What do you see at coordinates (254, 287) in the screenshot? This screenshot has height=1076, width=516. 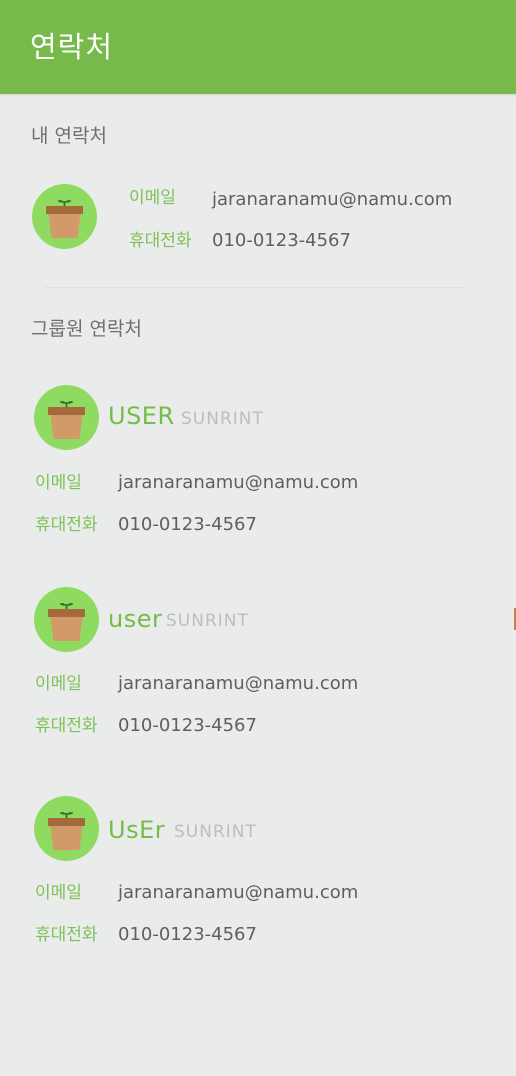 I see `section-divider` at bounding box center [254, 287].